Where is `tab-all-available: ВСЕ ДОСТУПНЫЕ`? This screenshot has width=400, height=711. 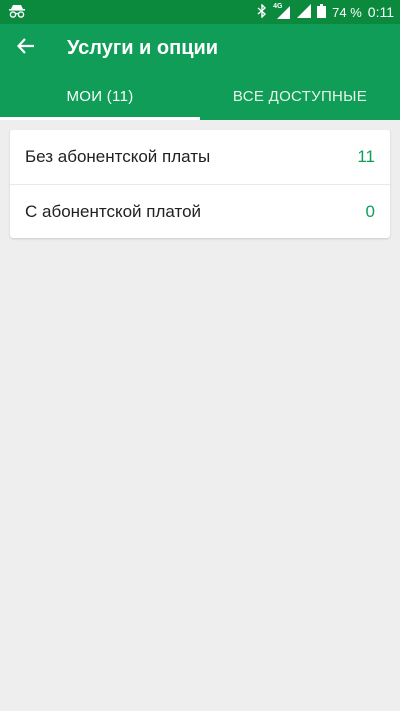
tab-all-available: ВСЕ ДОСТУПНЫЕ is located at coordinates (300, 96).